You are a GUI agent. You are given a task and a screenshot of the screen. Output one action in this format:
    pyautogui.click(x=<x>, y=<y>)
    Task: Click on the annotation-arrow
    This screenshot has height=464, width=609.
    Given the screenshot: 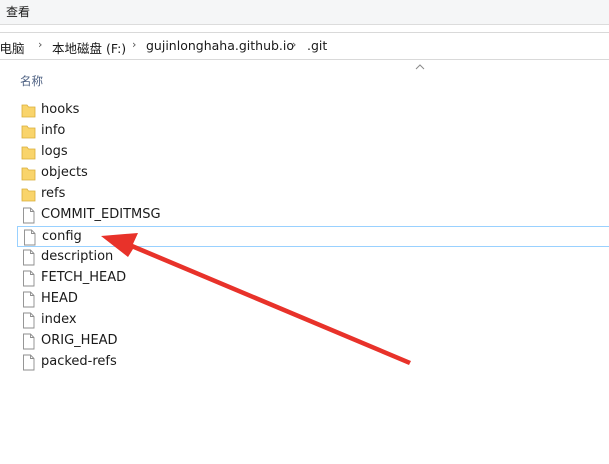 What is the action you would take?
    pyautogui.click(x=256, y=299)
    